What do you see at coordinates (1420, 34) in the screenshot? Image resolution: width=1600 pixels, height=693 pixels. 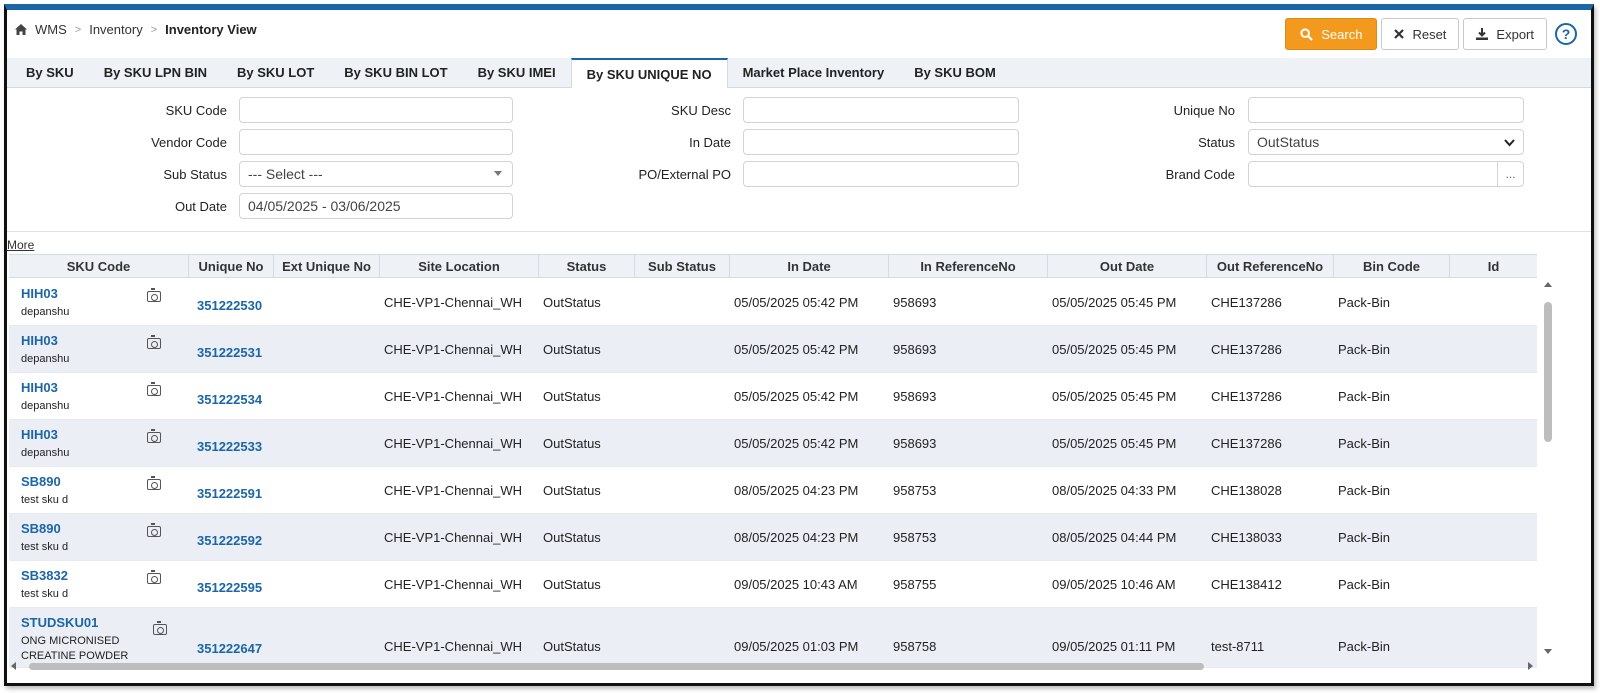 I see `reset-button: Reset` at bounding box center [1420, 34].